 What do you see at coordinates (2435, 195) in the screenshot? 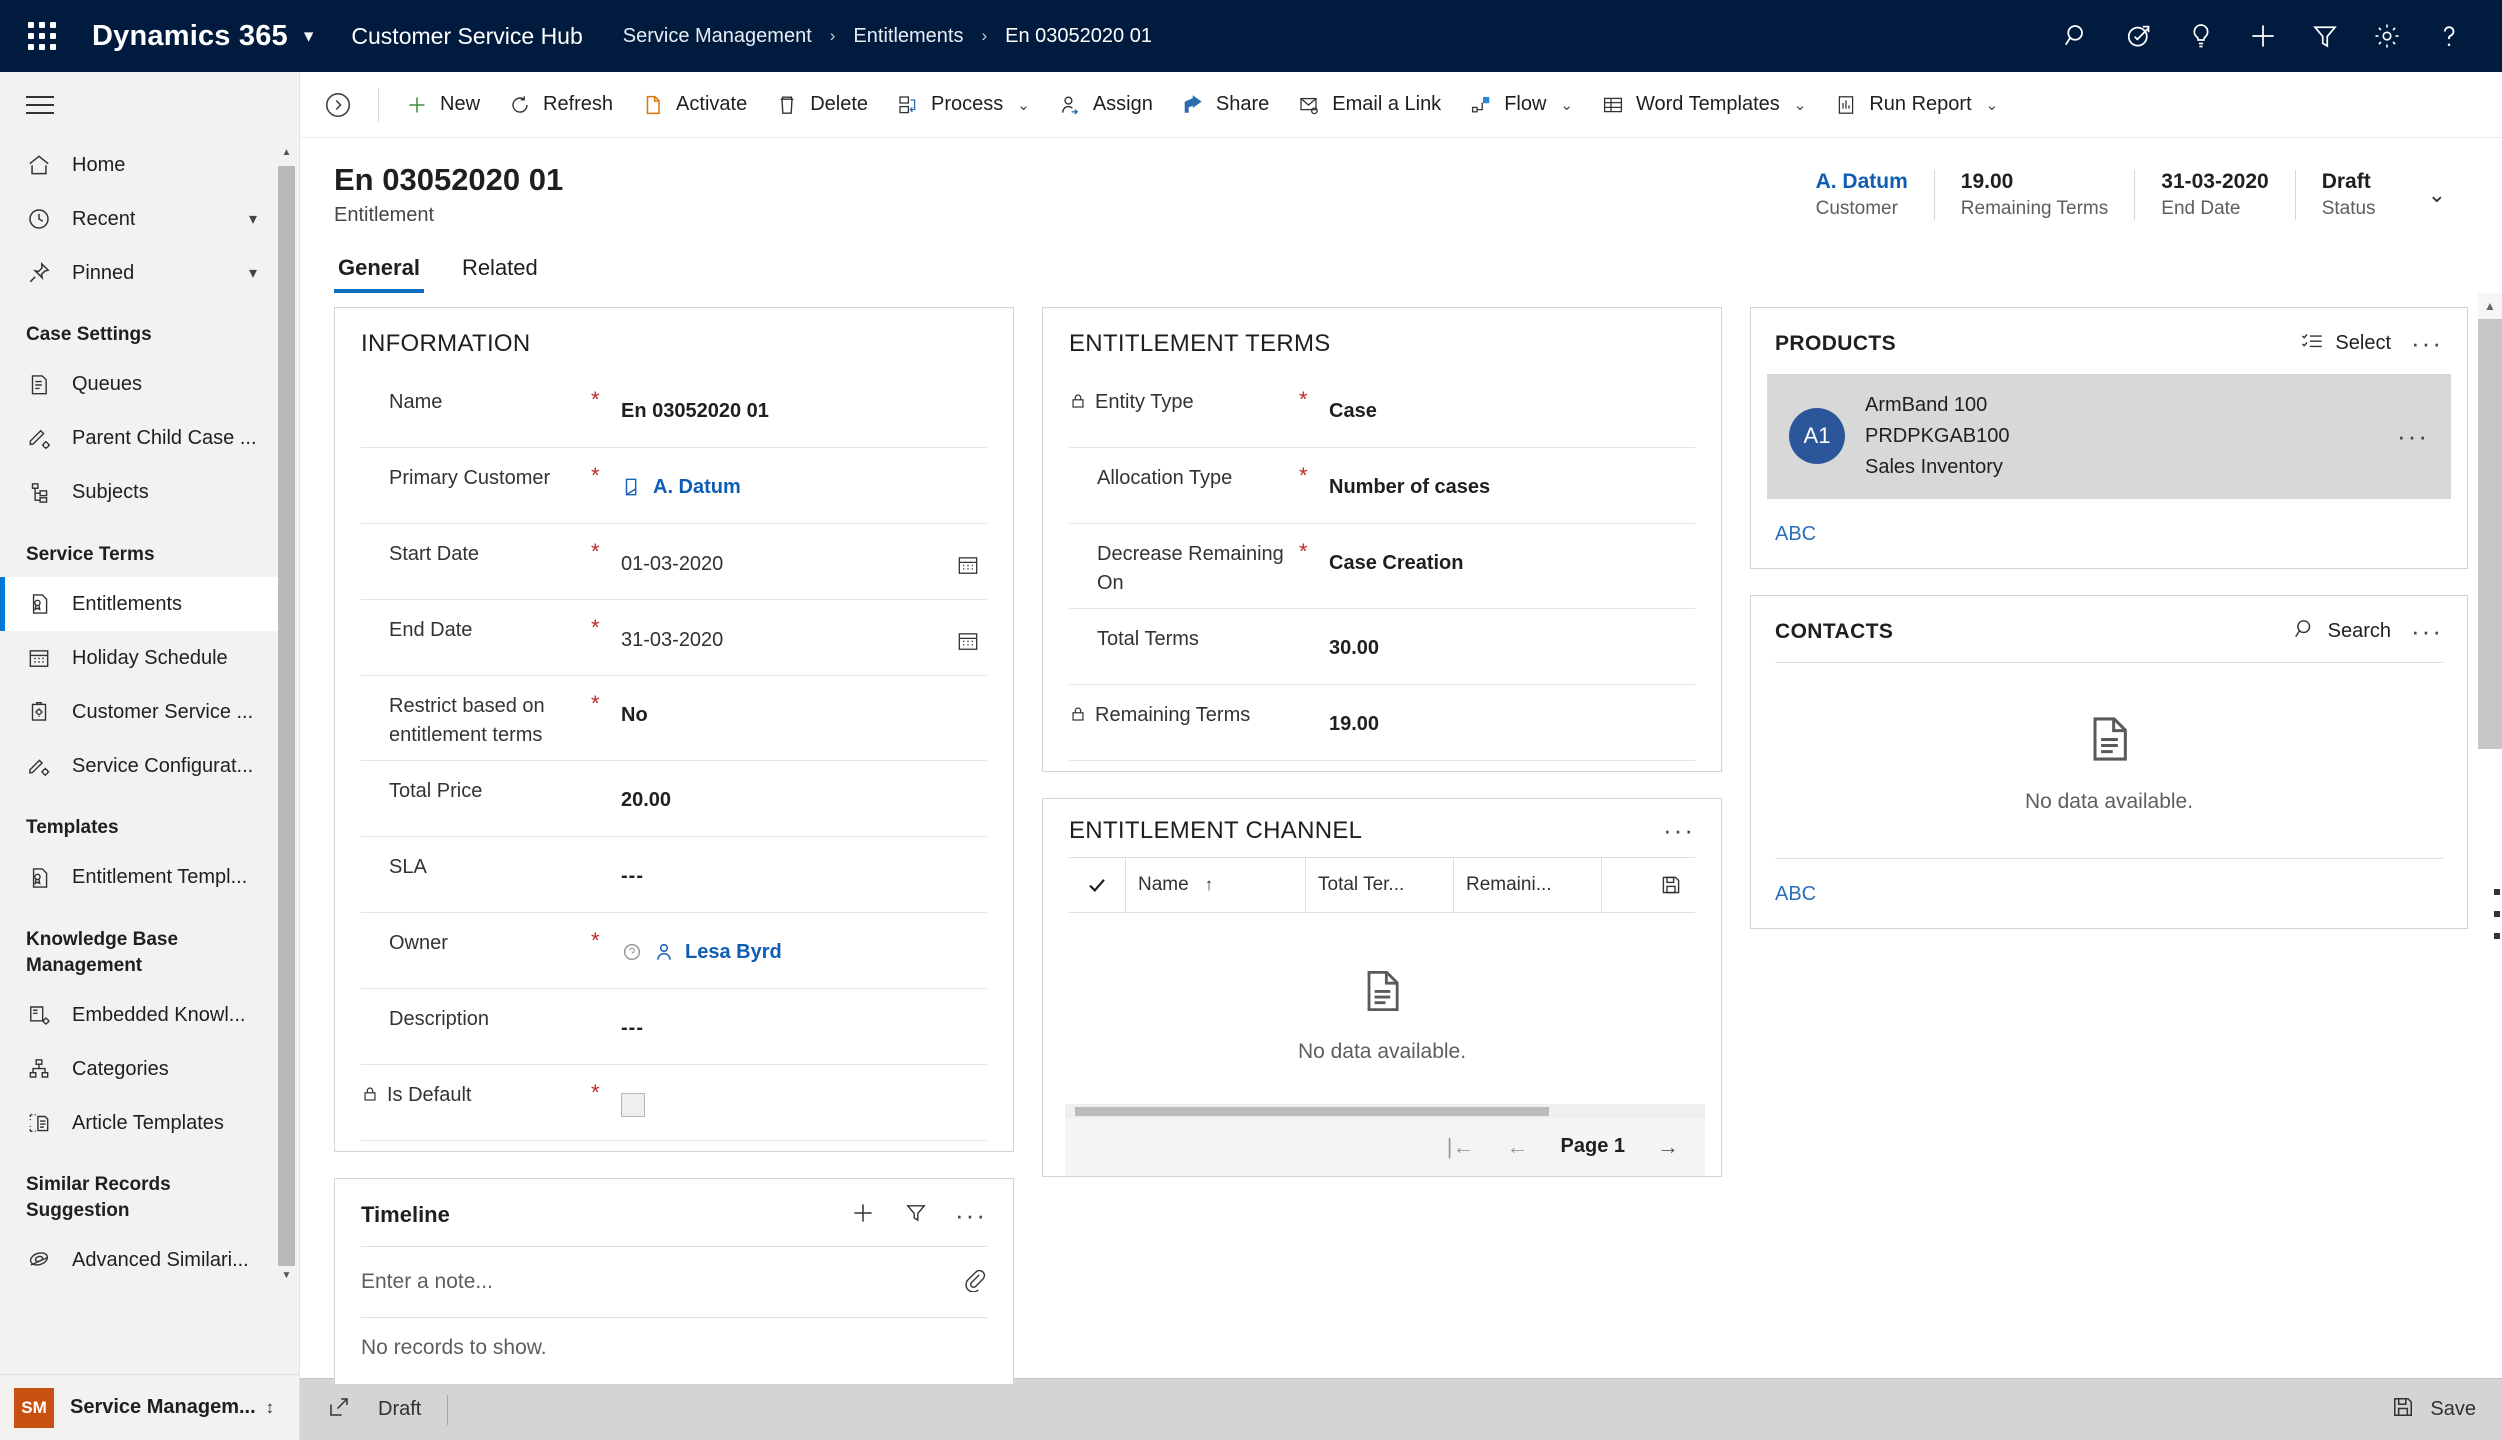
I see `header-expand-chevron-icon: ⌄` at bounding box center [2435, 195].